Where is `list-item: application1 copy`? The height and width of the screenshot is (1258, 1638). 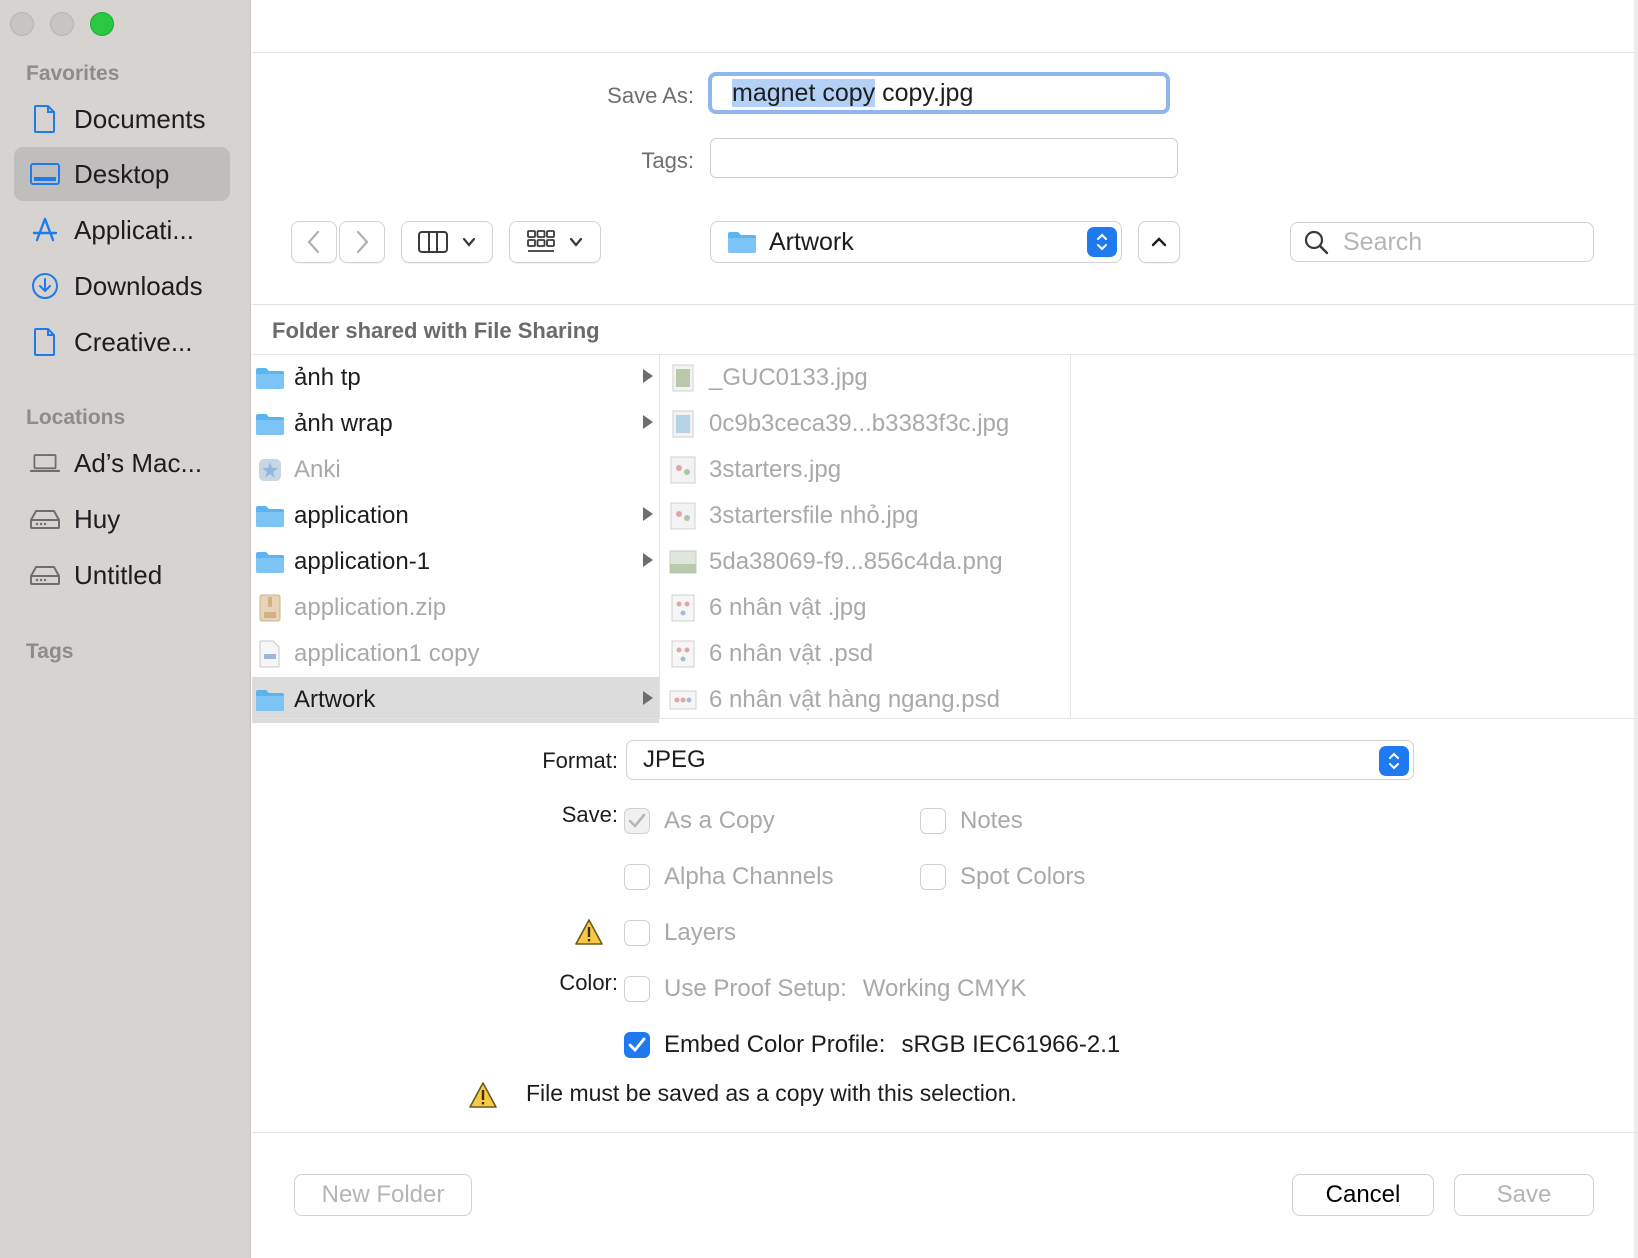 list-item: application1 copy is located at coordinates (455, 654).